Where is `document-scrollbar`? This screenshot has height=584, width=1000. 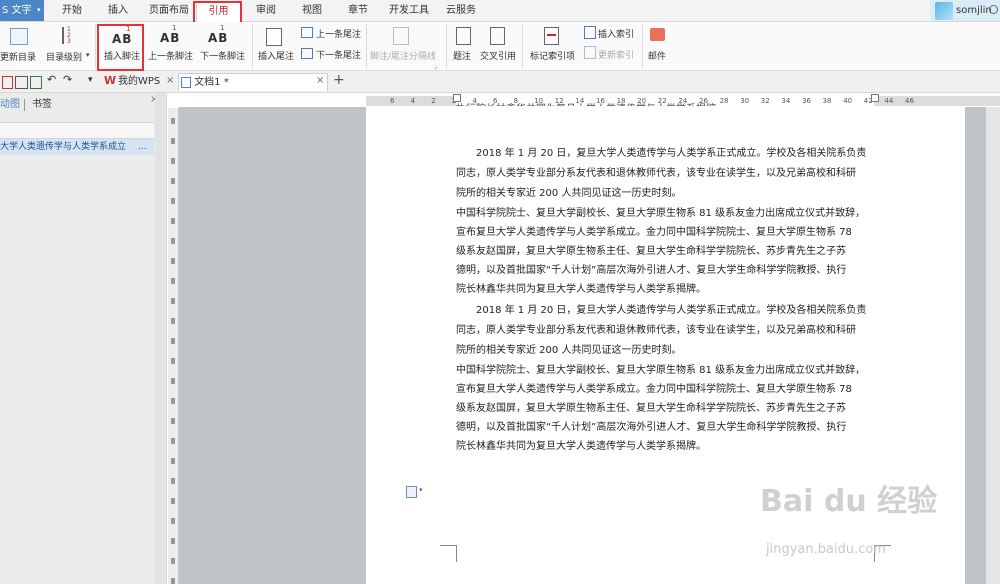 document-scrollbar is located at coordinates (993, 345).